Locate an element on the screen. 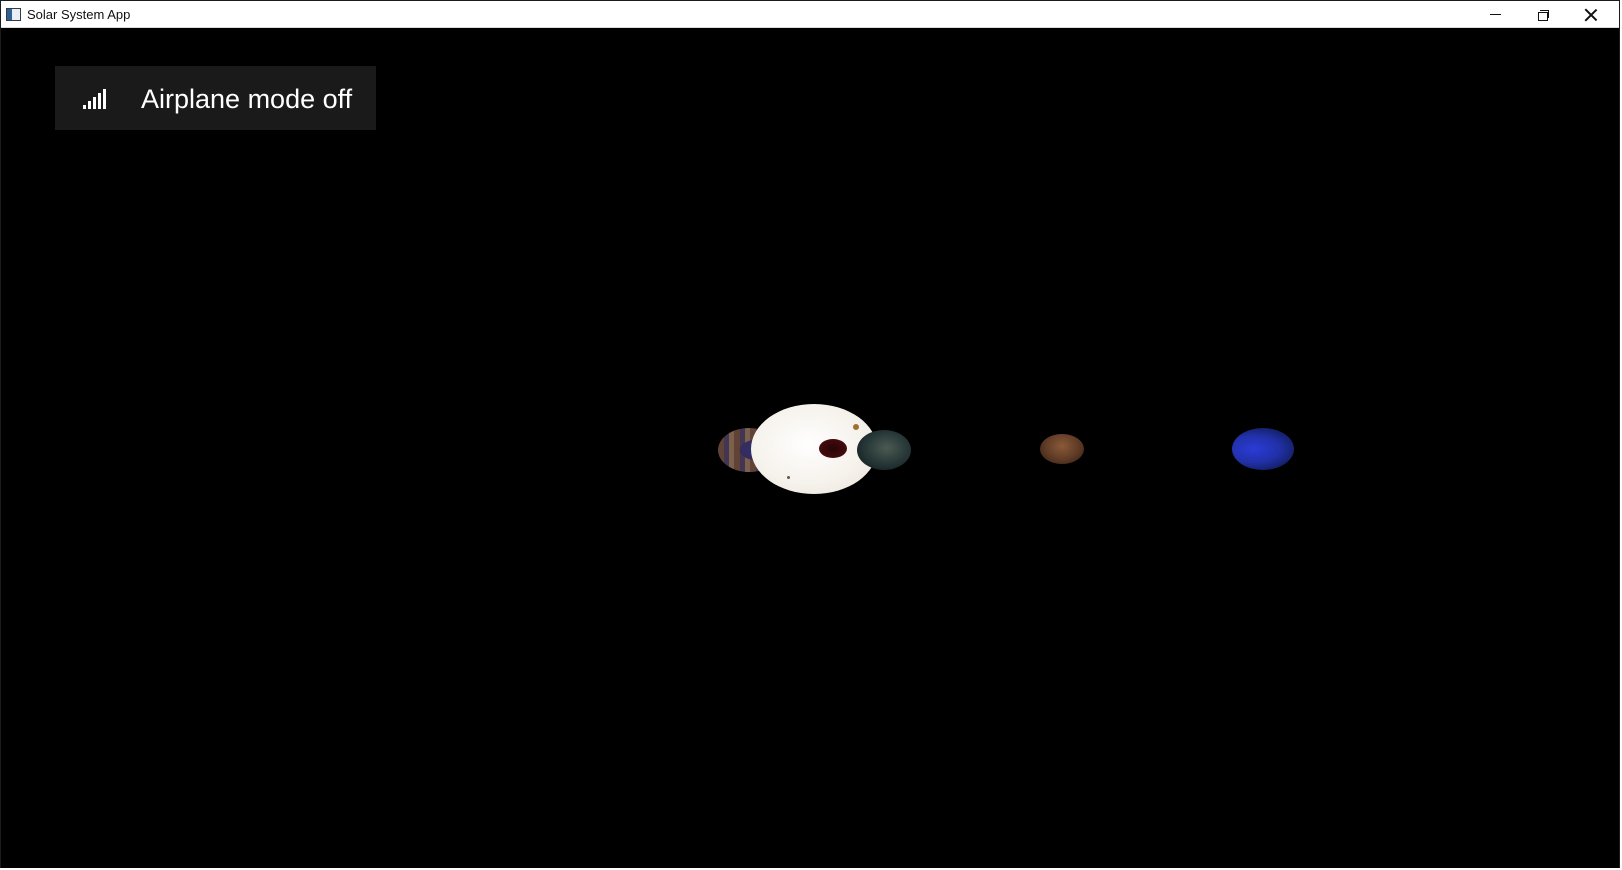 This screenshot has height=870, width=1622. airplane-mode-toast: Airplane mode off is located at coordinates (215, 98).